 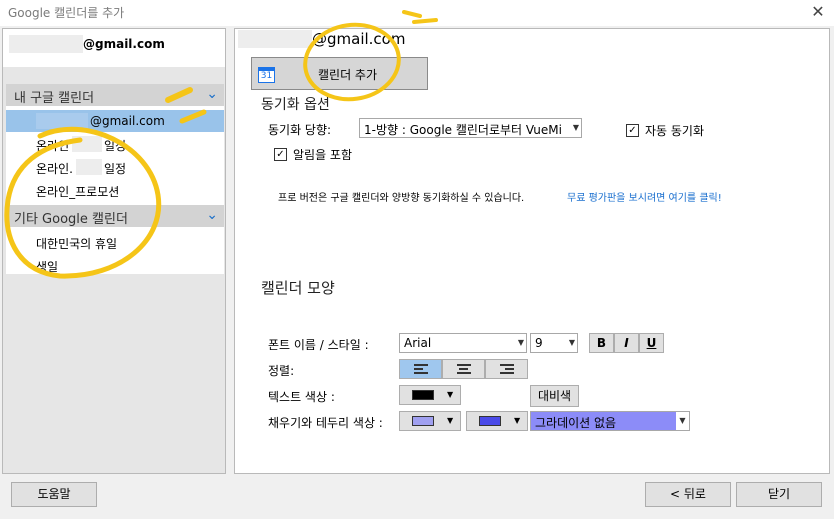 I want to click on align-right-button, so click(x=506, y=369).